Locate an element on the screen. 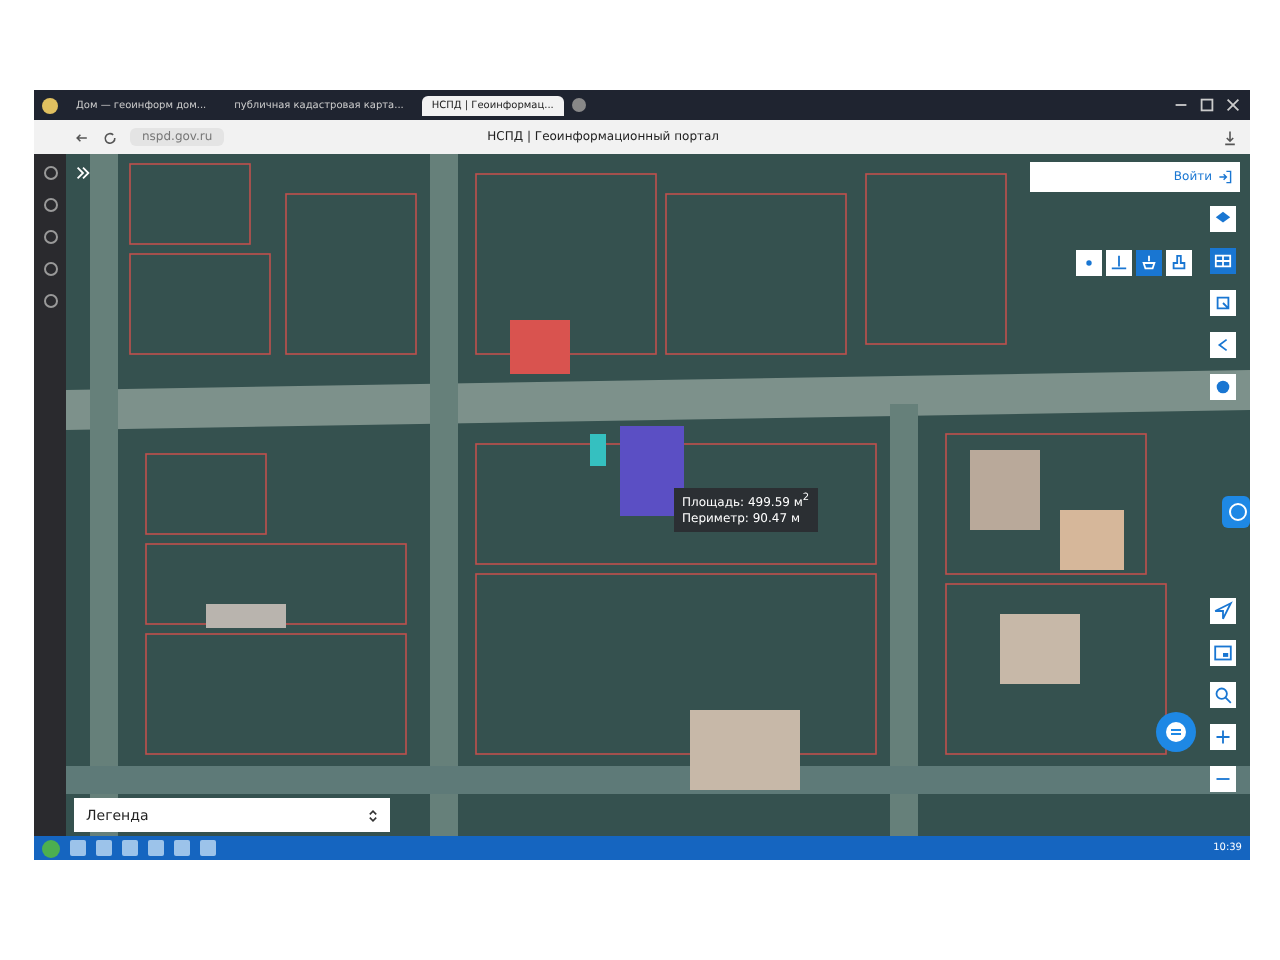 Image resolution: width=1280 pixels, height=960 pixels. grid-tool-button is located at coordinates (1223, 261).